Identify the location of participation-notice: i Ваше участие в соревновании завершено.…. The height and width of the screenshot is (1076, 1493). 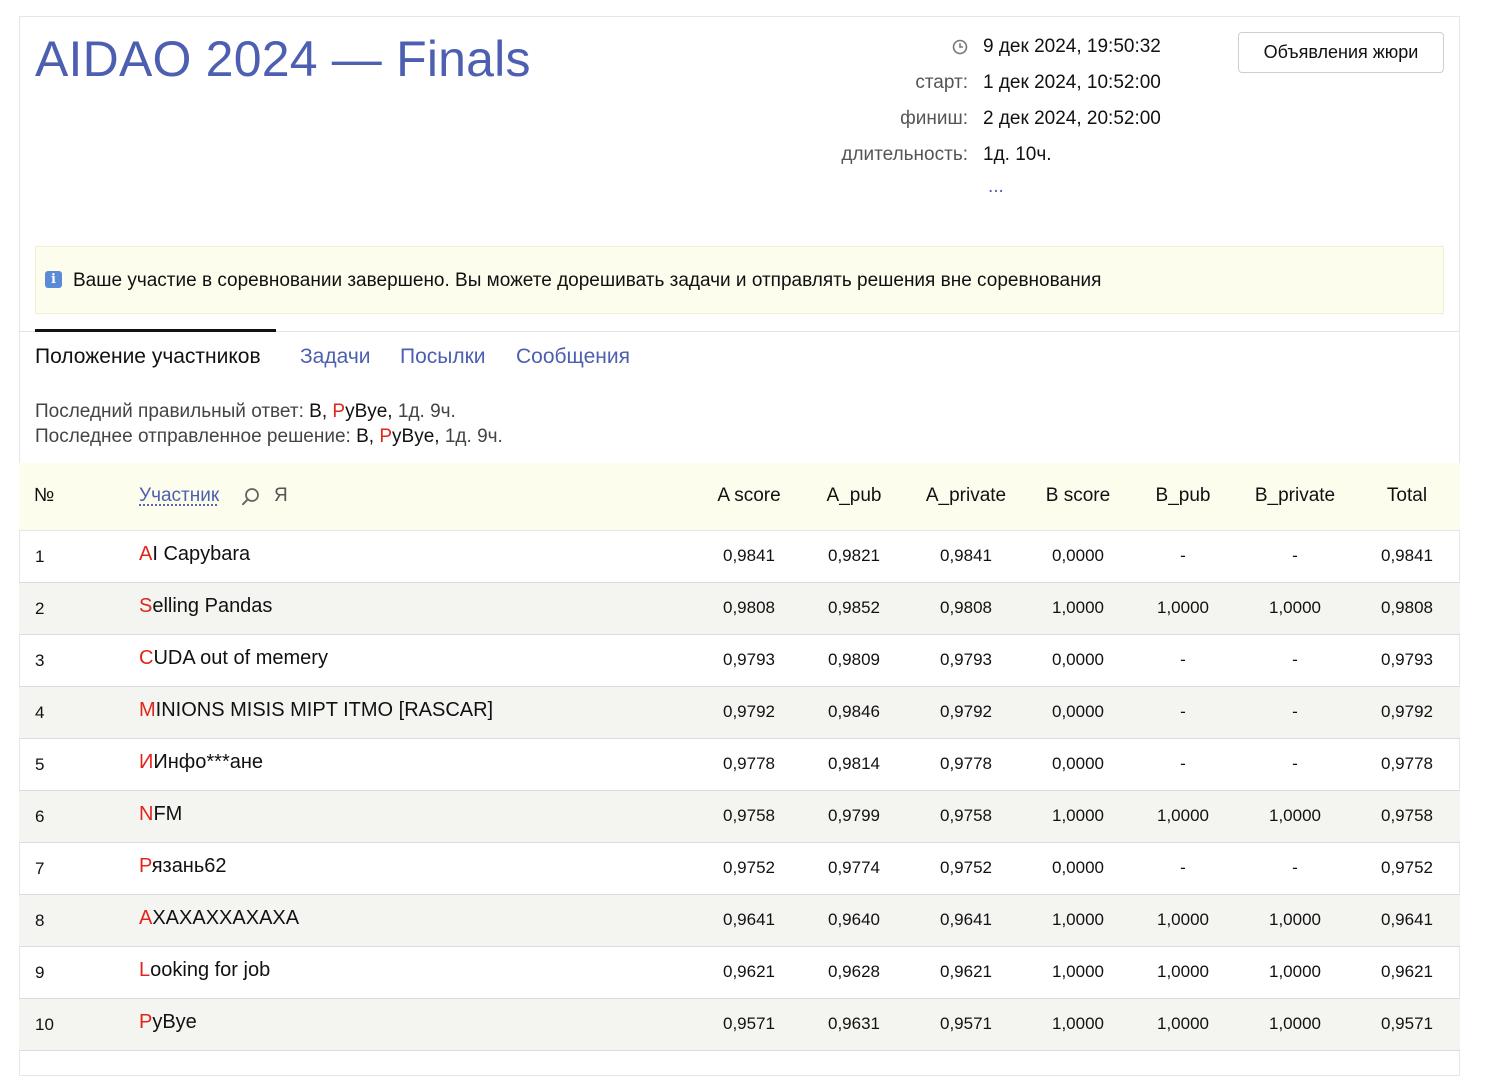
(739, 280).